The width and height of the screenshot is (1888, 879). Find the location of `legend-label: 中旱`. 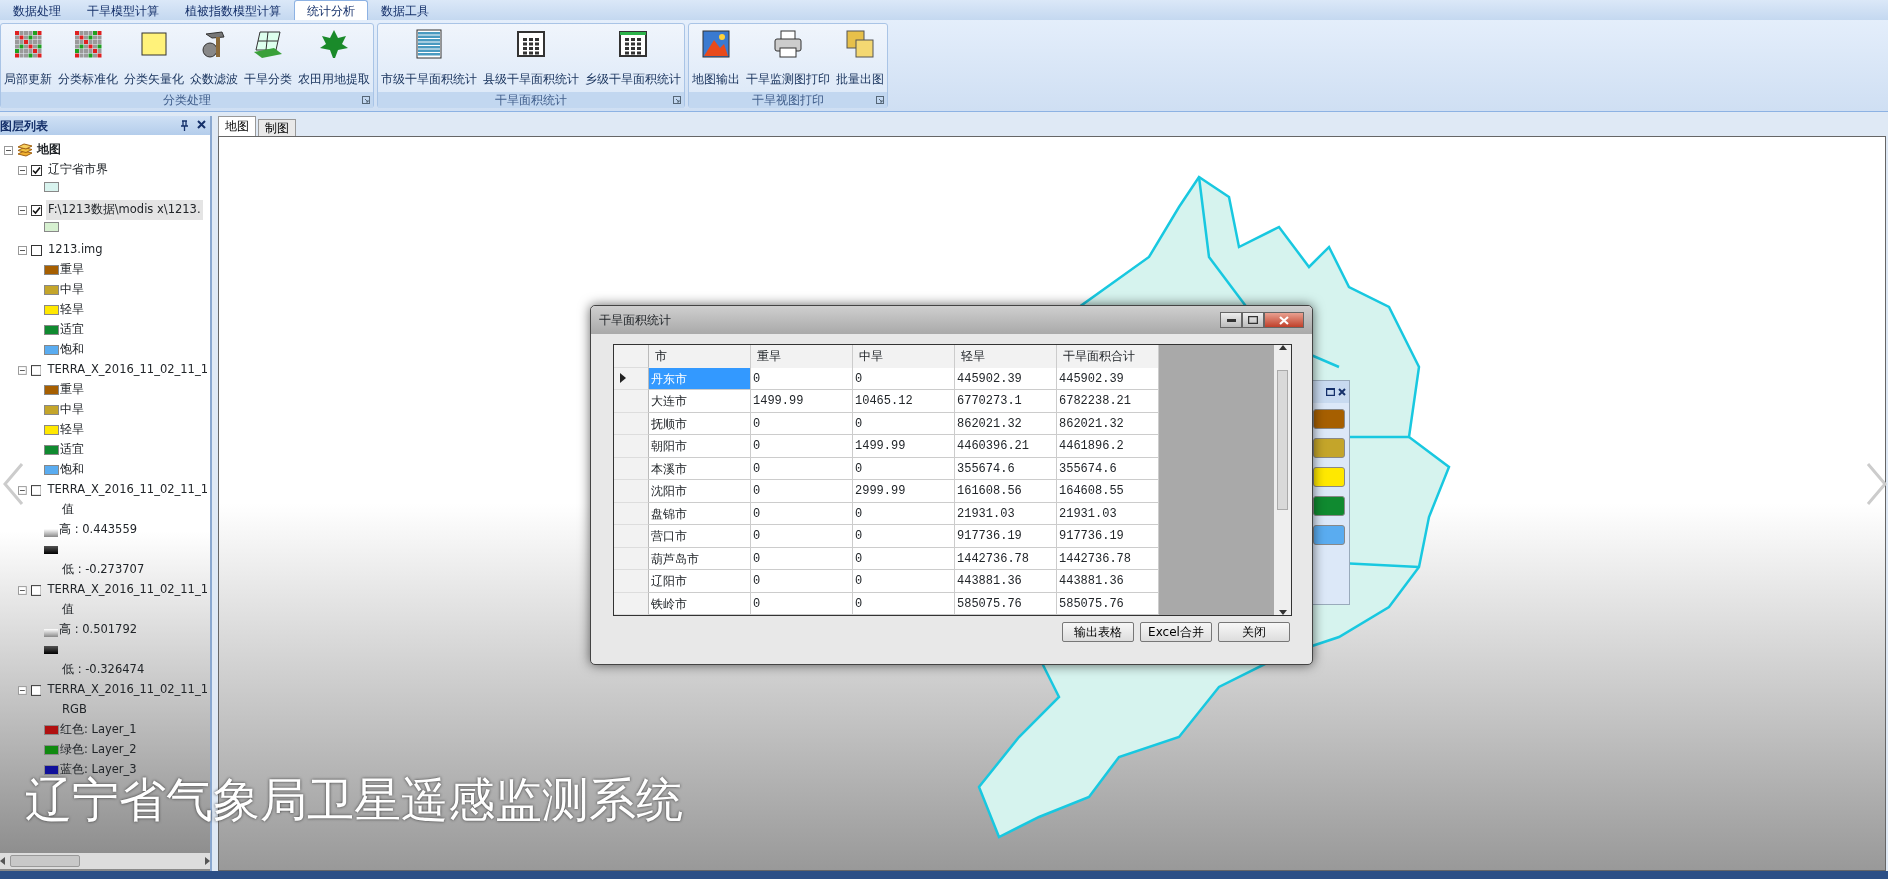

legend-label: 中旱 is located at coordinates (72, 410).